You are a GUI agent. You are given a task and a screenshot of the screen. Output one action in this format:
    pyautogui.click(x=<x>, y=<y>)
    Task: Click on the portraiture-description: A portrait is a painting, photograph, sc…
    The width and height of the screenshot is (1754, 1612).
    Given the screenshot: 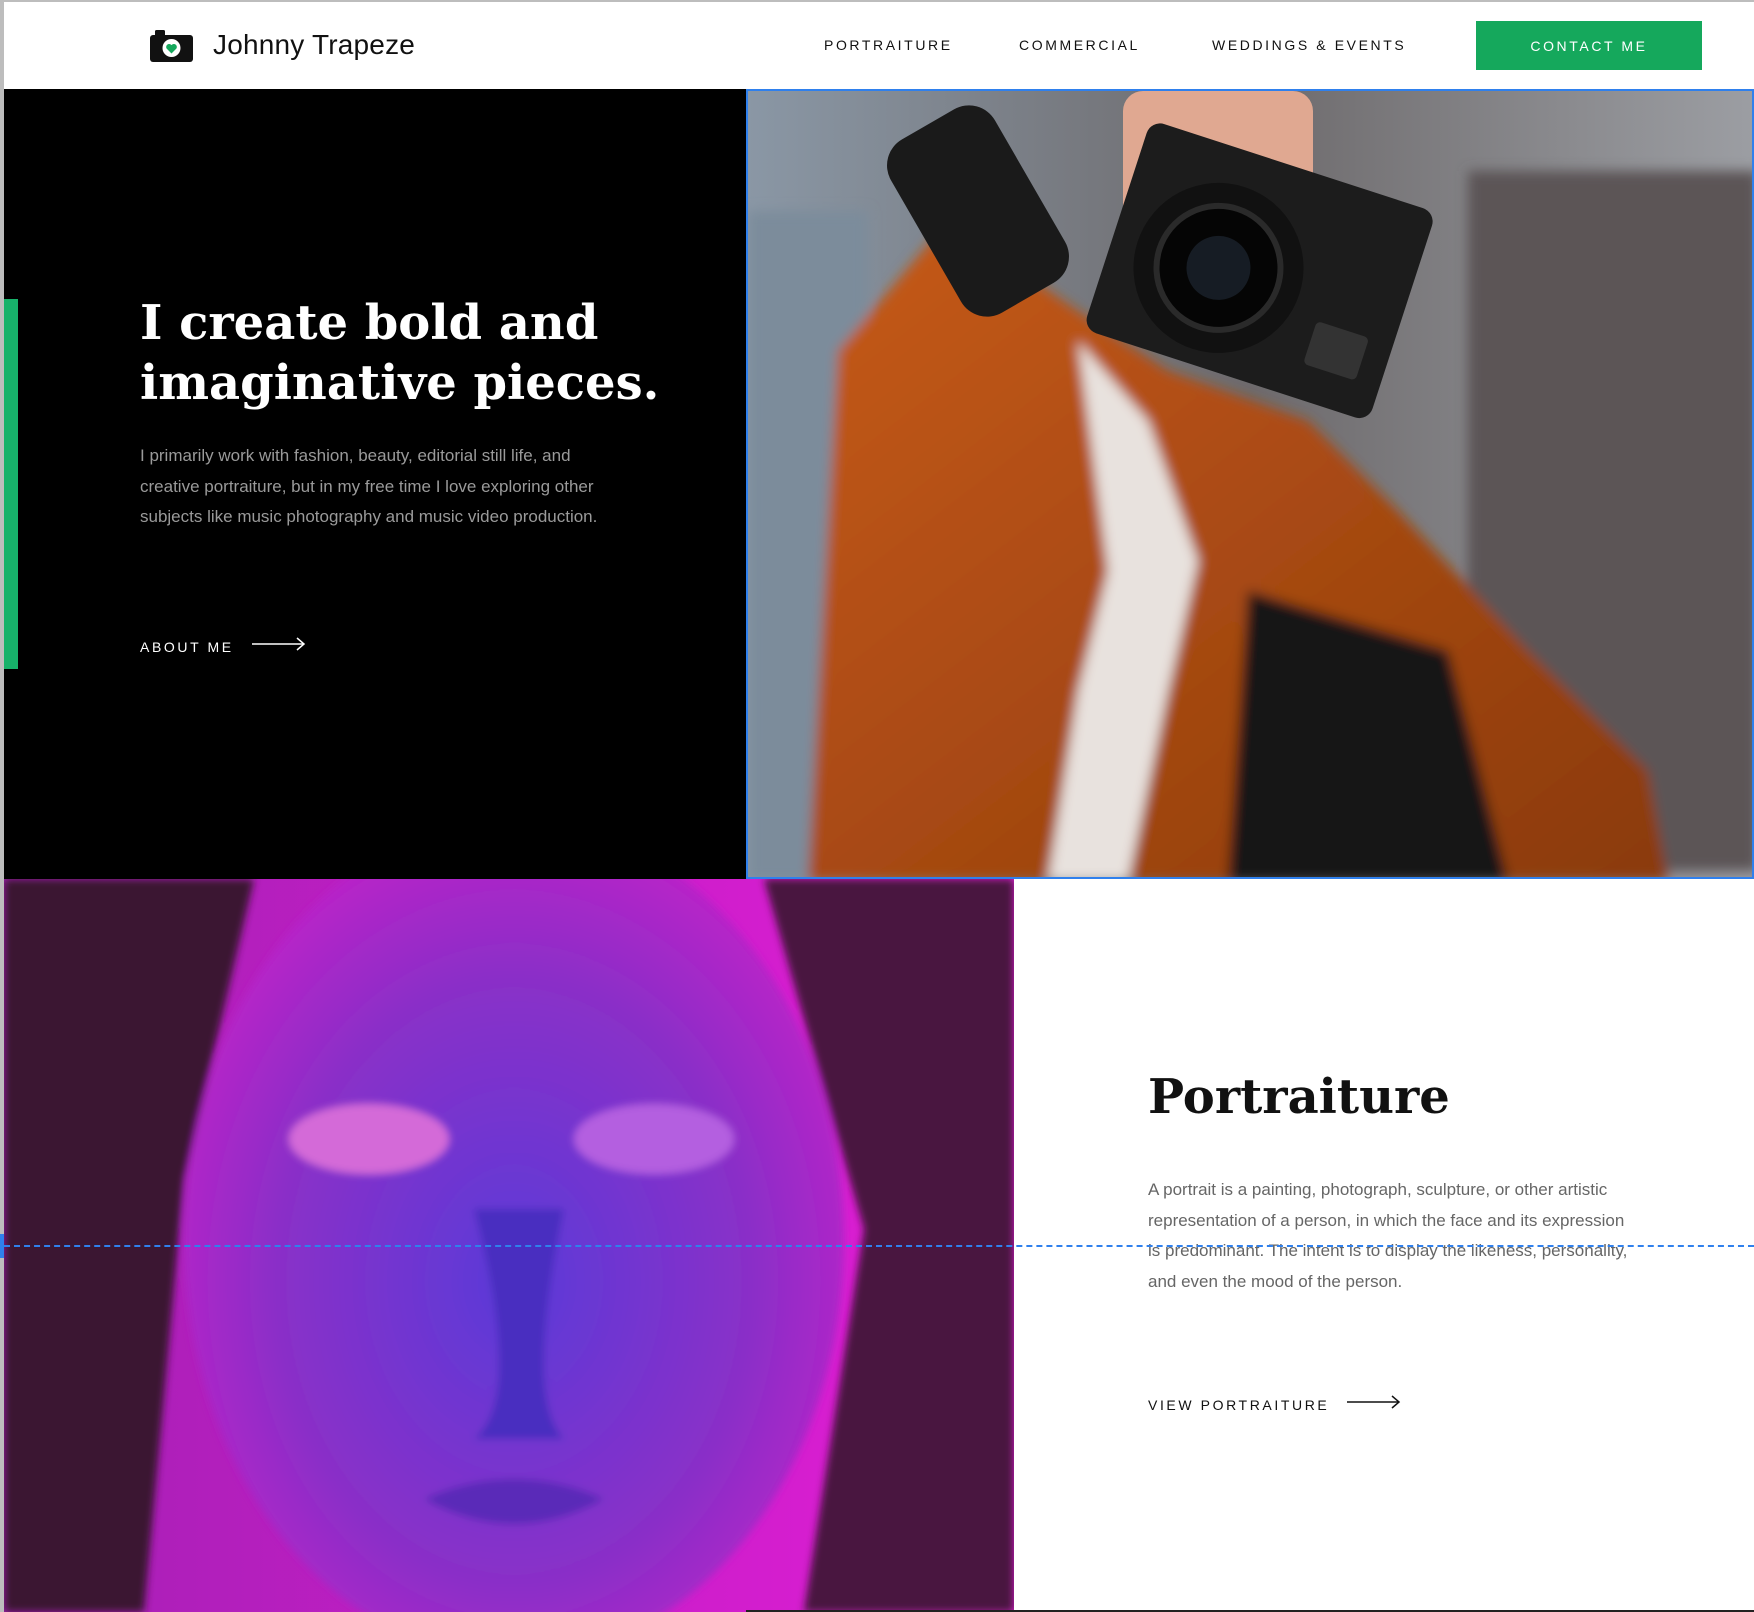 What is the action you would take?
    pyautogui.click(x=1388, y=1235)
    